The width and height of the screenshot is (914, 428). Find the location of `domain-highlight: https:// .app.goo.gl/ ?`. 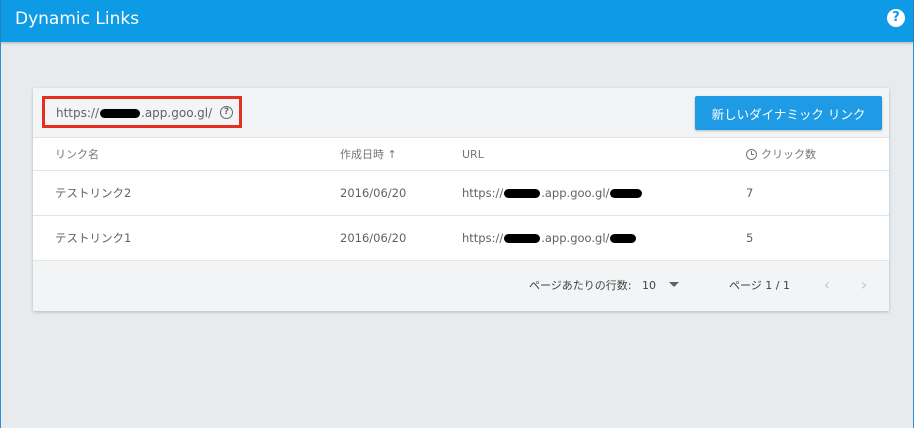

domain-highlight: https:// .app.goo.gl/ ? is located at coordinates (142, 112).